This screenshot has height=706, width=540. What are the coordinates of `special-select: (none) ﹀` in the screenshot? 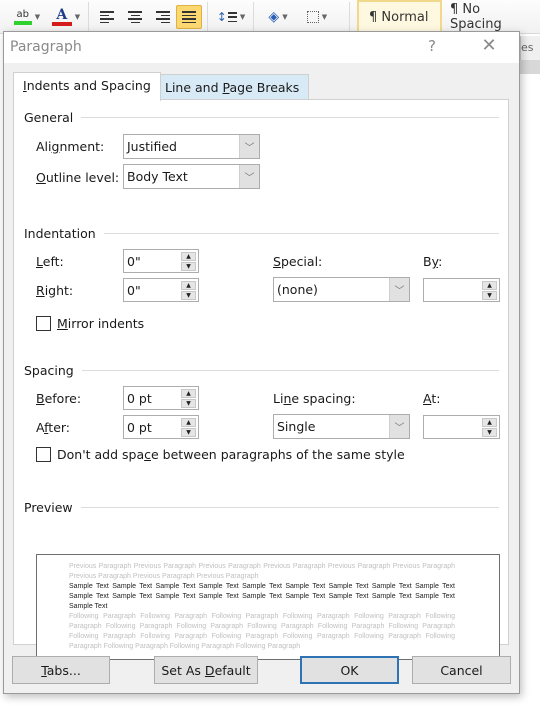 It's located at (341, 289).